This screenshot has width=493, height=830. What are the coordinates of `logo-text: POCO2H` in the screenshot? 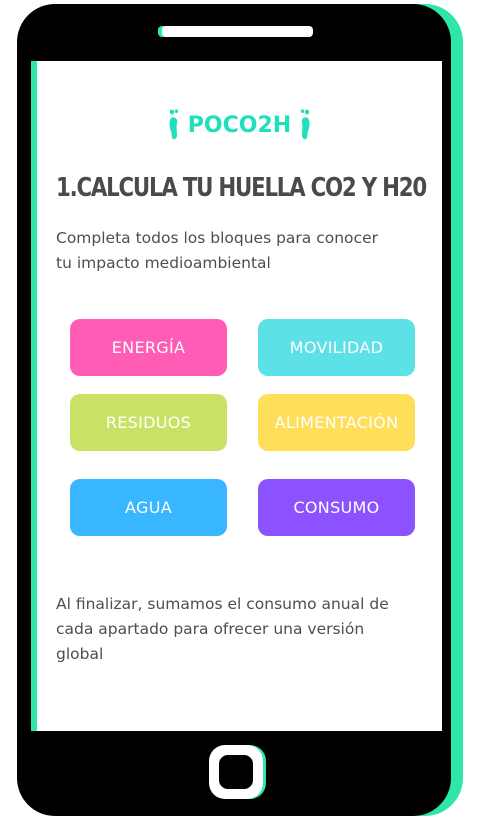 It's located at (239, 125).